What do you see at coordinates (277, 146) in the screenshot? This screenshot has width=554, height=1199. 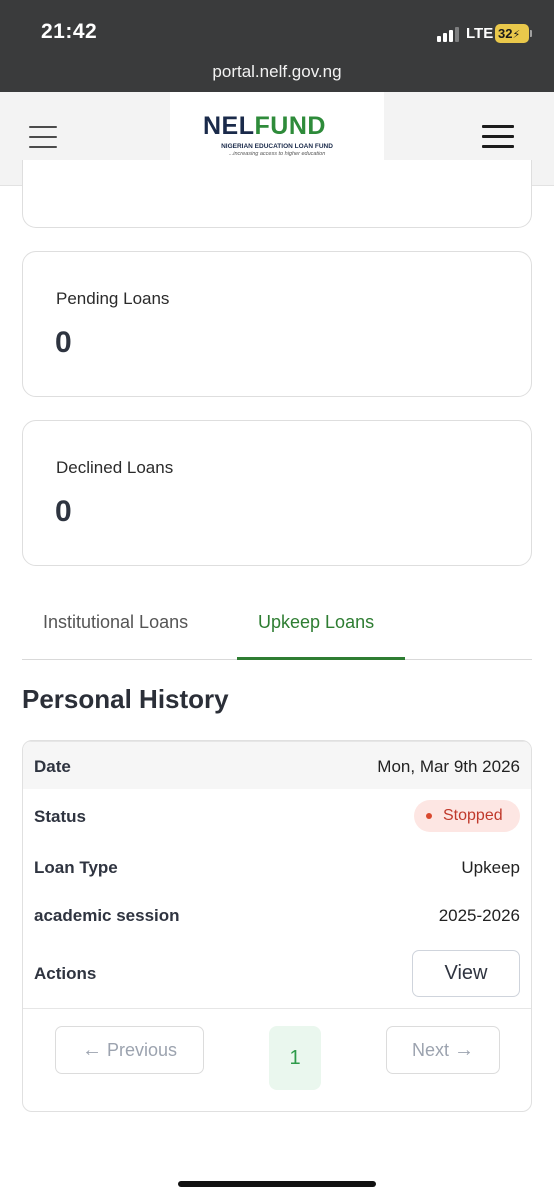 I see `logo-subtitle: NIGERIAN EDUCATION LOAN FUND` at bounding box center [277, 146].